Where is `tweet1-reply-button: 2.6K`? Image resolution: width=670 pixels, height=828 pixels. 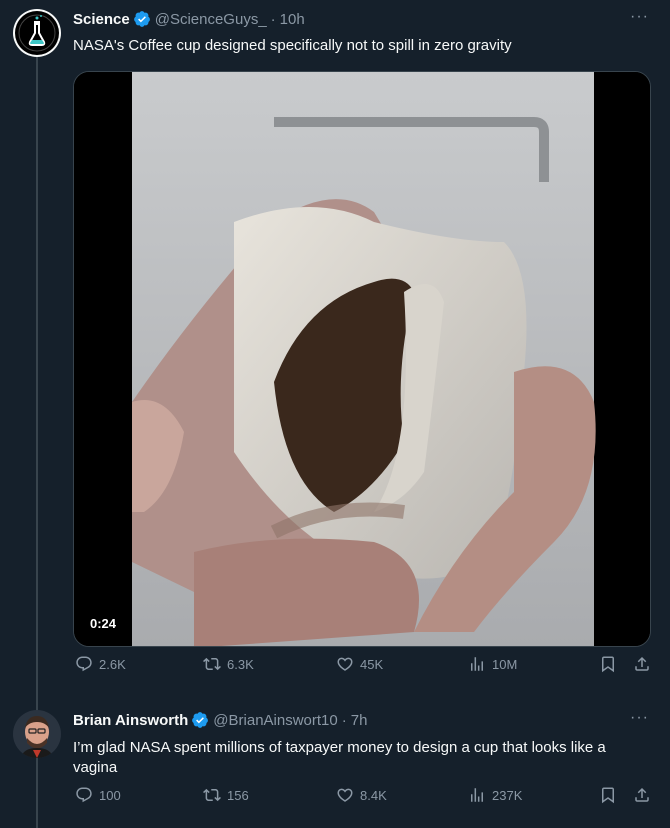
tweet1-reply-button: 2.6K is located at coordinates (100, 664).